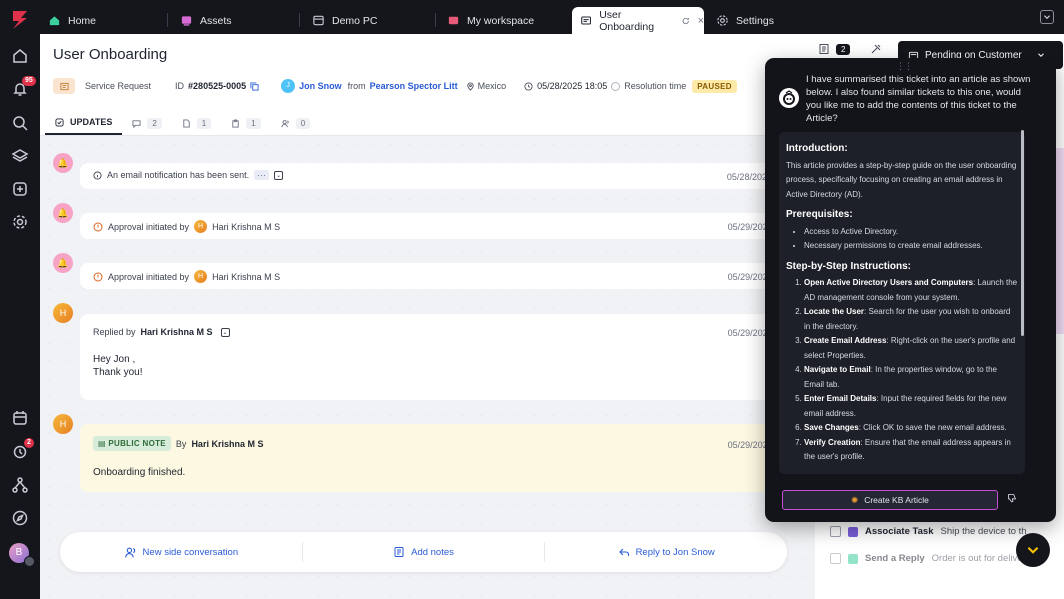 Image resolution: width=1064 pixels, height=599 pixels. I want to click on network-icon, so click(20, 485).